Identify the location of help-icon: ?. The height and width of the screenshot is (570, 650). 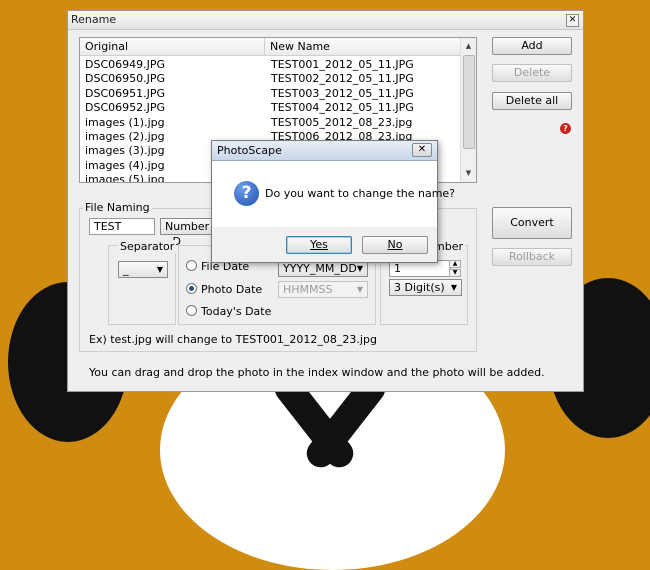
(565, 128).